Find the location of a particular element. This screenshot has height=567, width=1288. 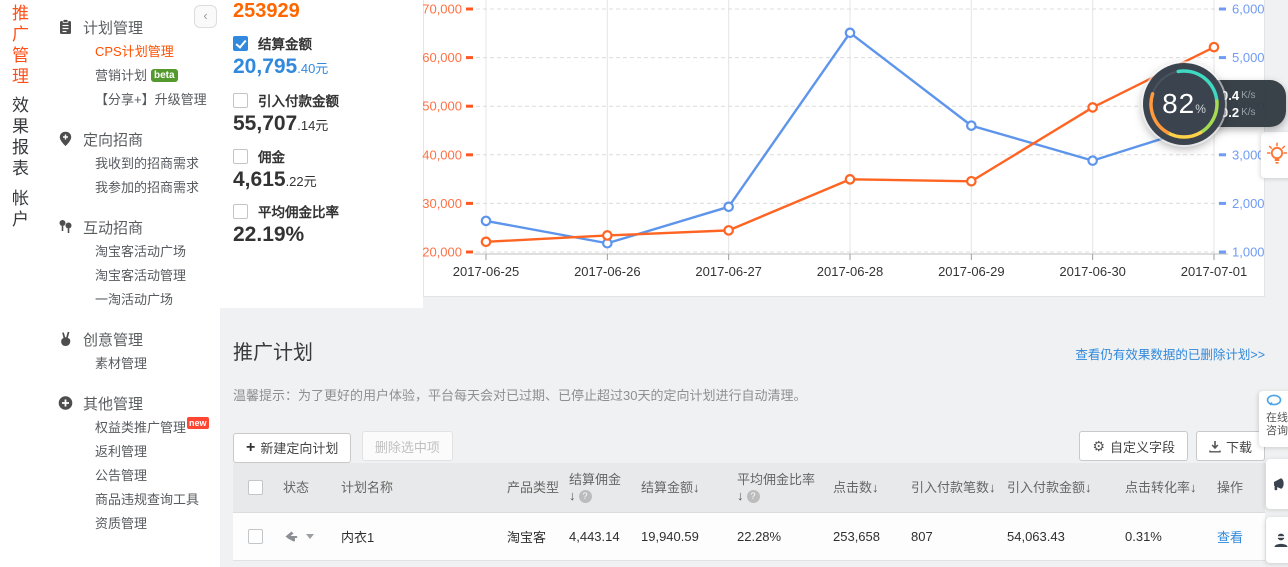

col-header-label: 引入付款金额 is located at coordinates (1046, 487).